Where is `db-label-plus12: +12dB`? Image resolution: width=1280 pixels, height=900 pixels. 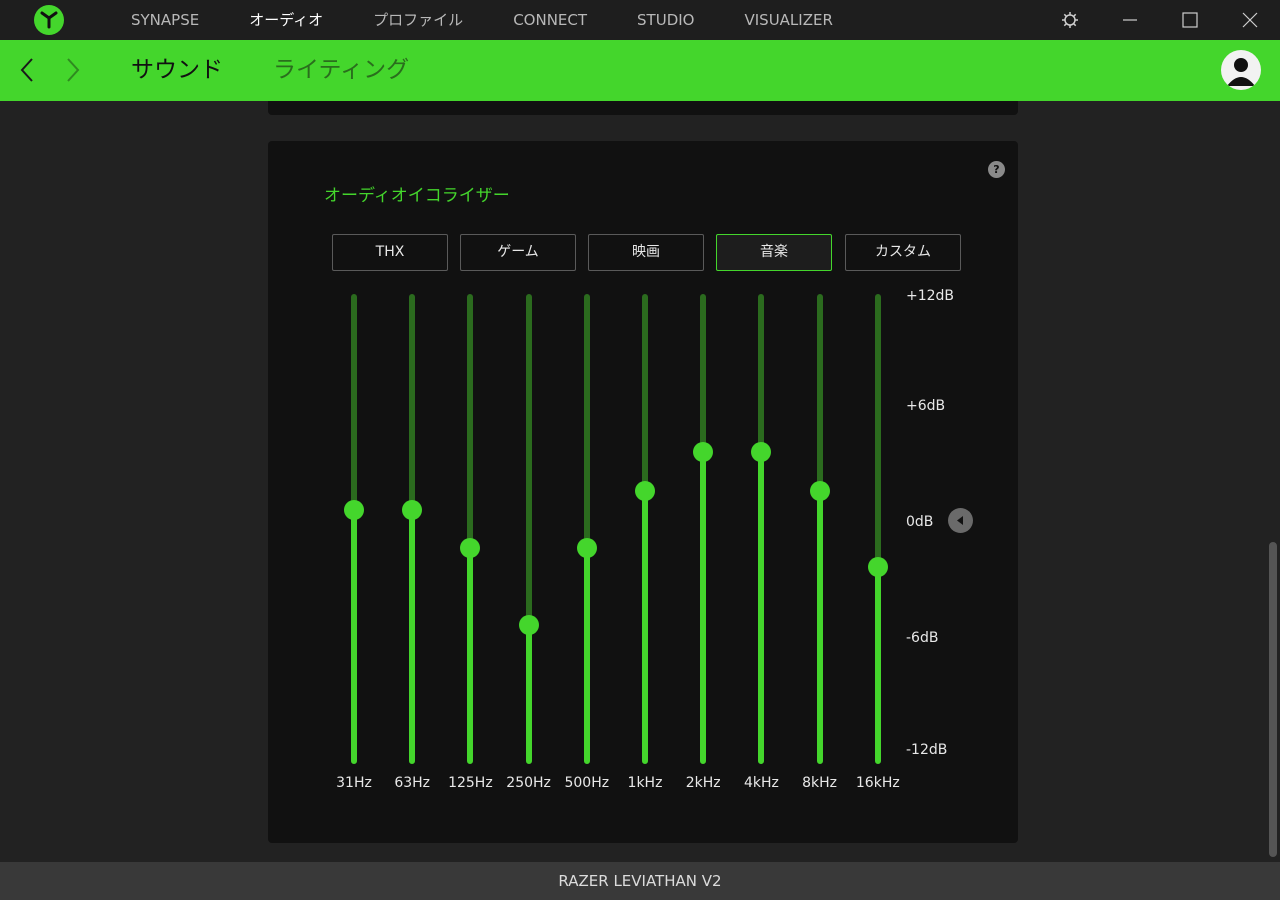
db-label-plus12: +12dB is located at coordinates (930, 296).